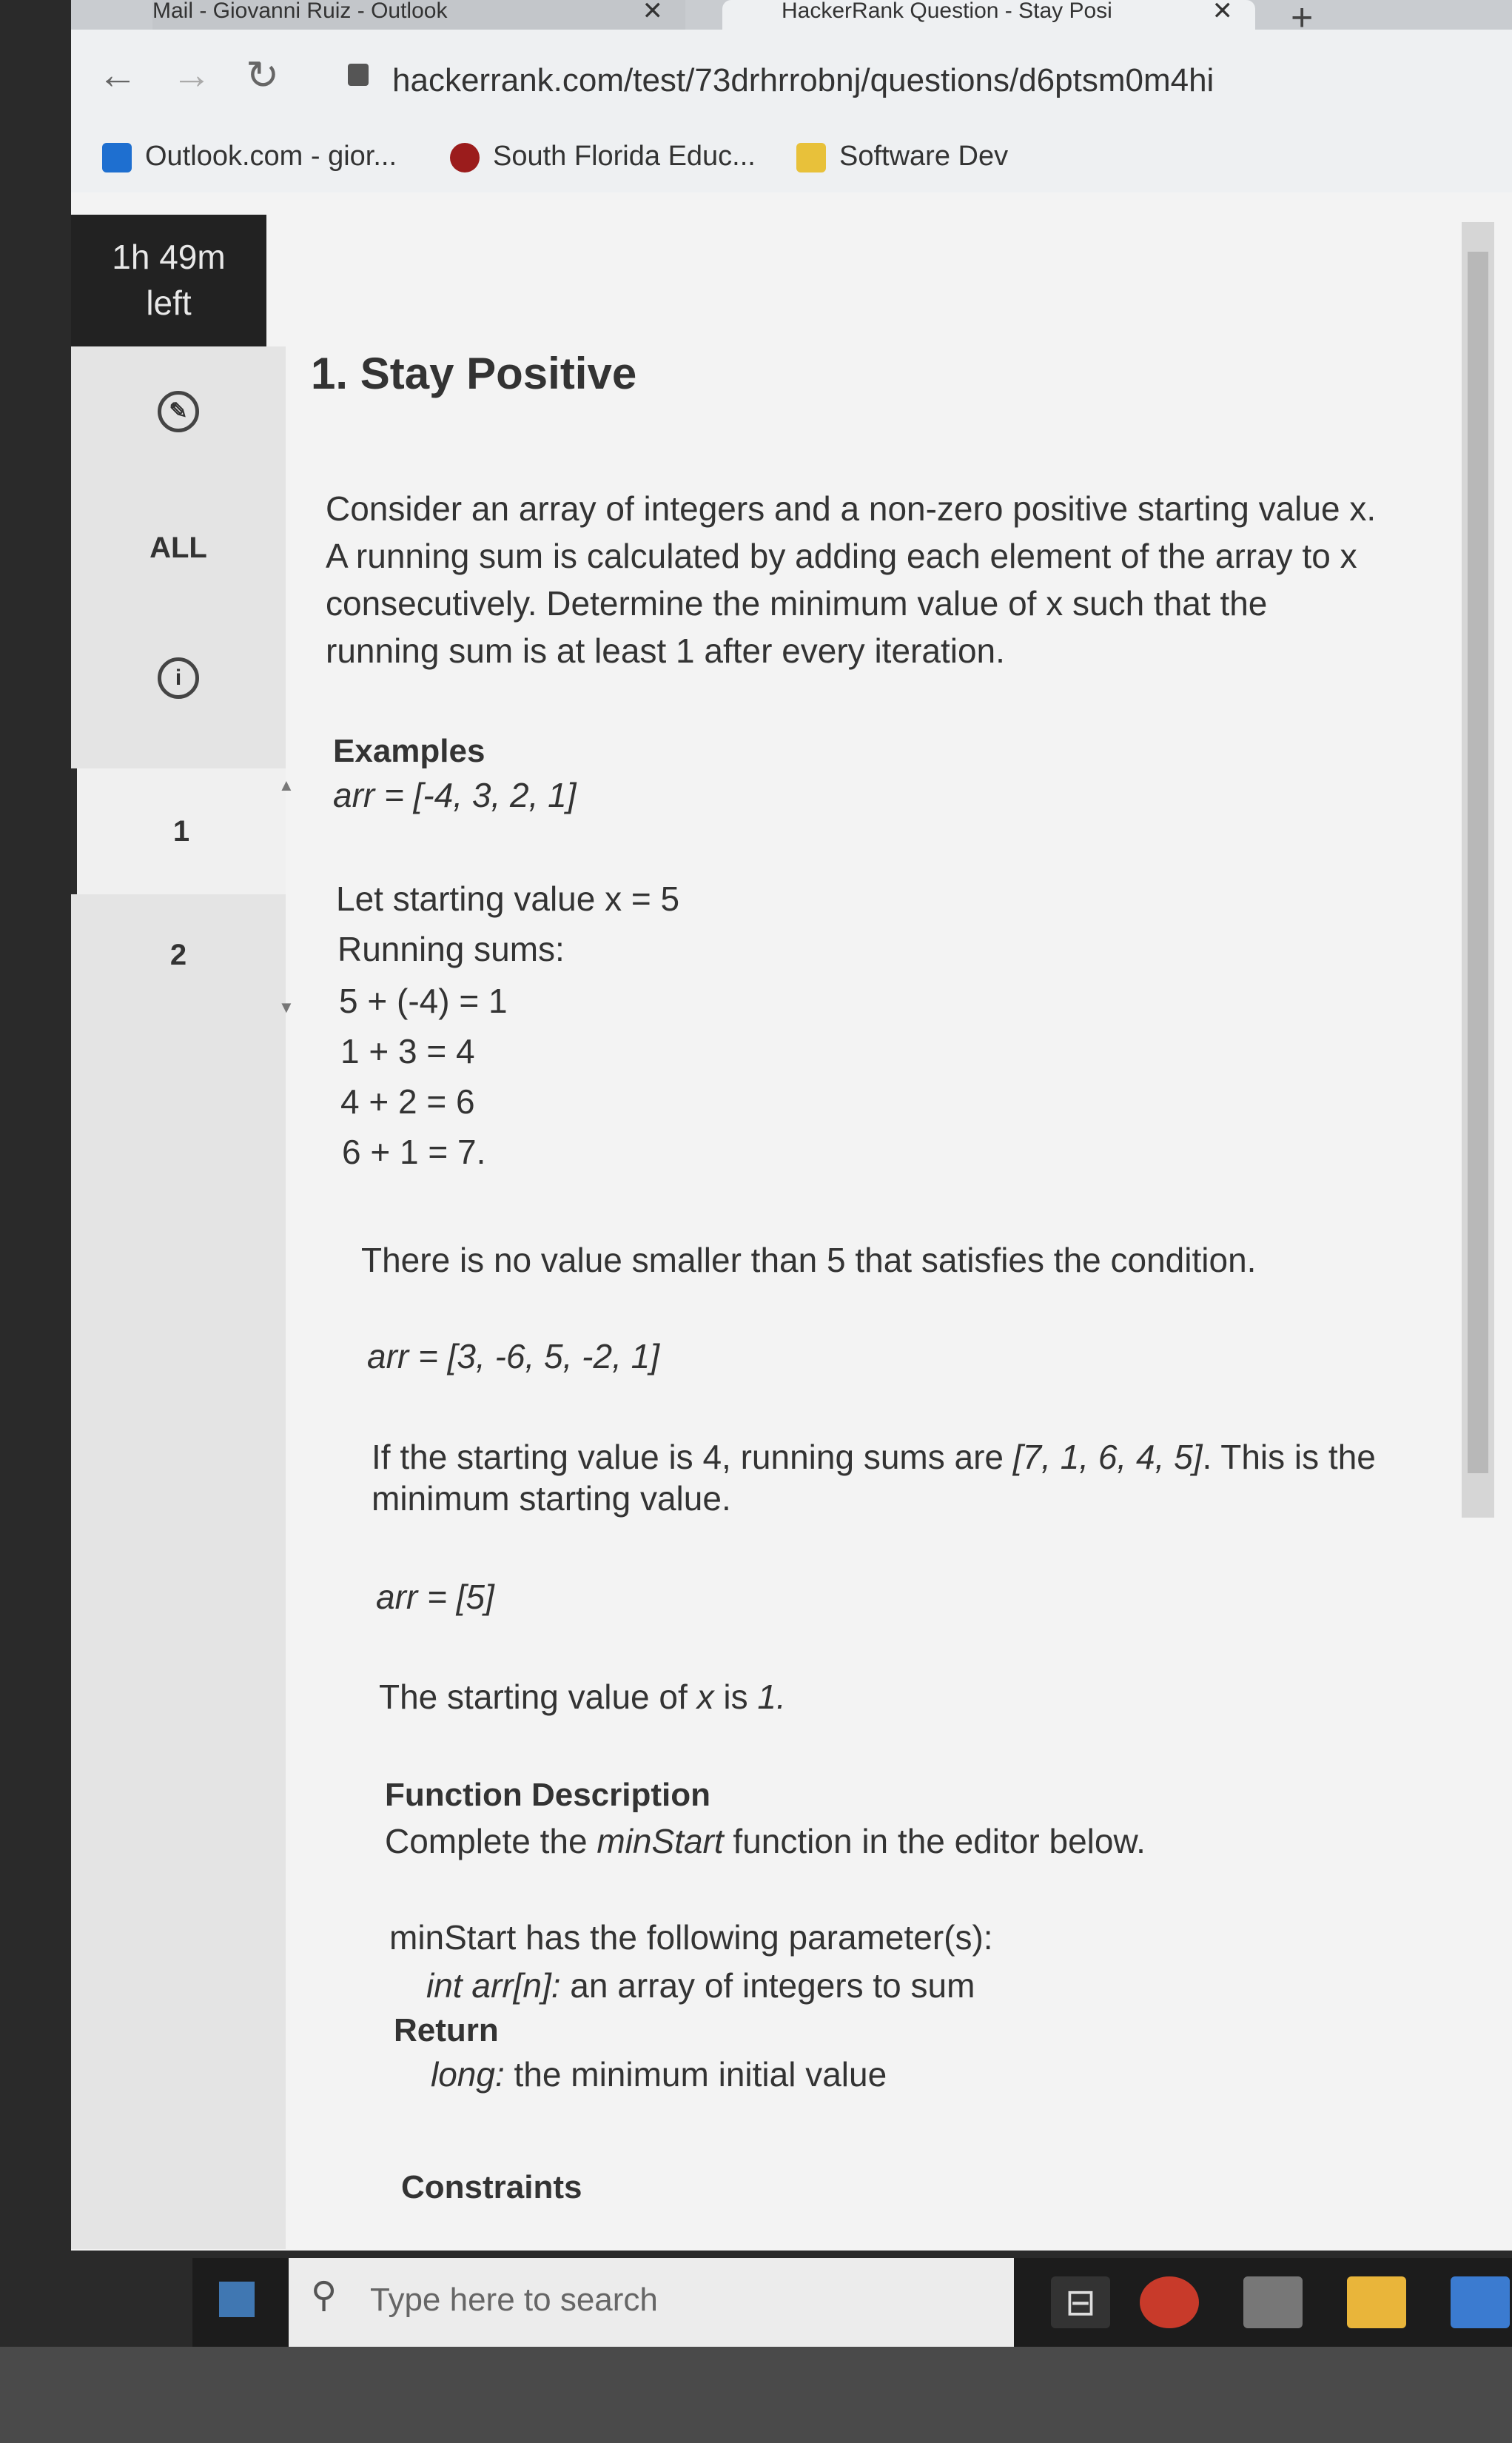 The image size is (1512, 2443). I want to click on example-1-array: arr = [-4, 3, 2, 1], so click(455, 795).